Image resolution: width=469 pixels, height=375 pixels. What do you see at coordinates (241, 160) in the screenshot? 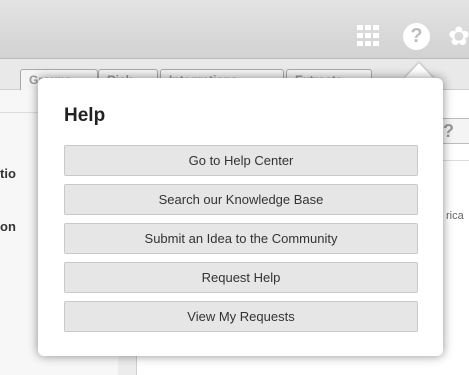
I see `go-to-help-center-button: Go to Help Center` at bounding box center [241, 160].